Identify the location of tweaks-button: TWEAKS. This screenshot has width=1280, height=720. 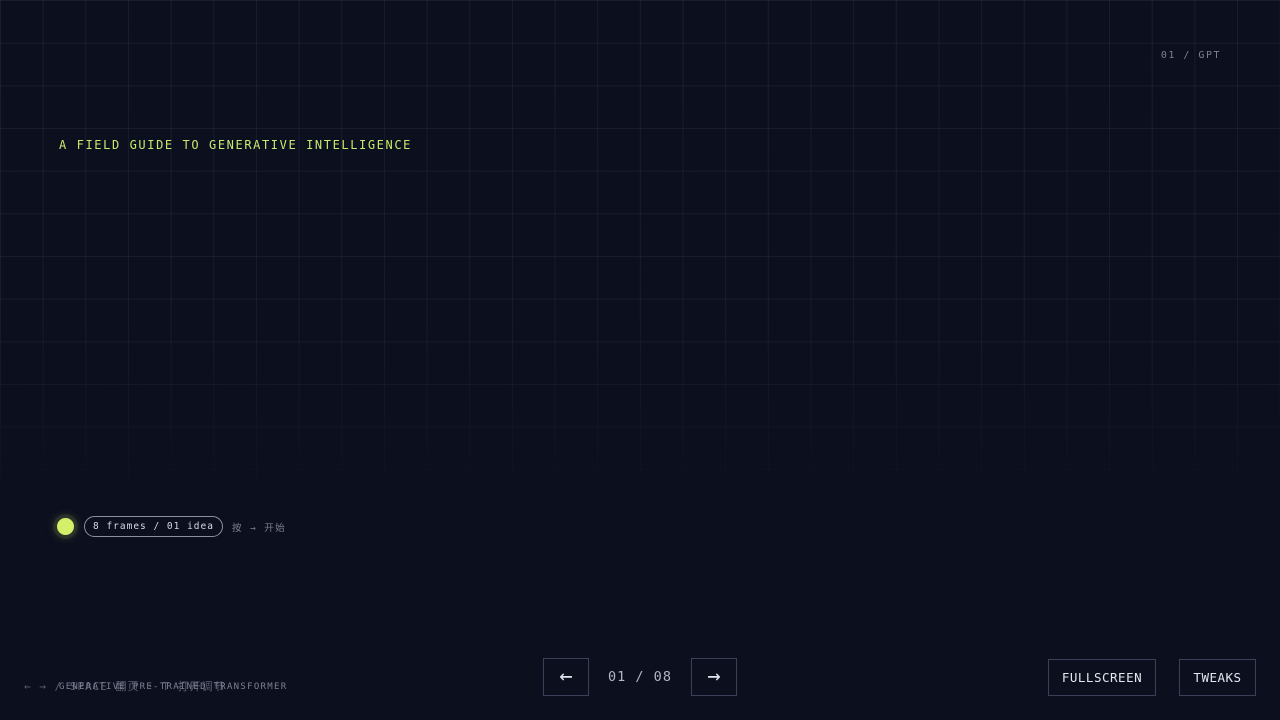
(1217, 677).